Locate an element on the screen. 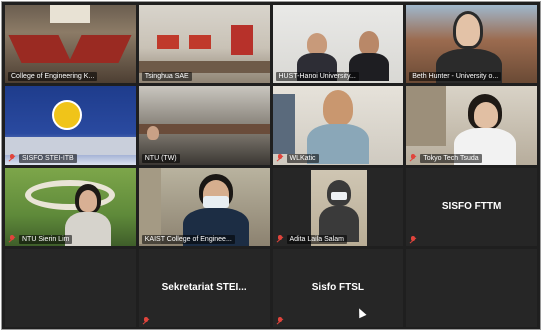 The width and height of the screenshot is (542, 331). participant-name-label: NTU (TW) is located at coordinates (160, 158).